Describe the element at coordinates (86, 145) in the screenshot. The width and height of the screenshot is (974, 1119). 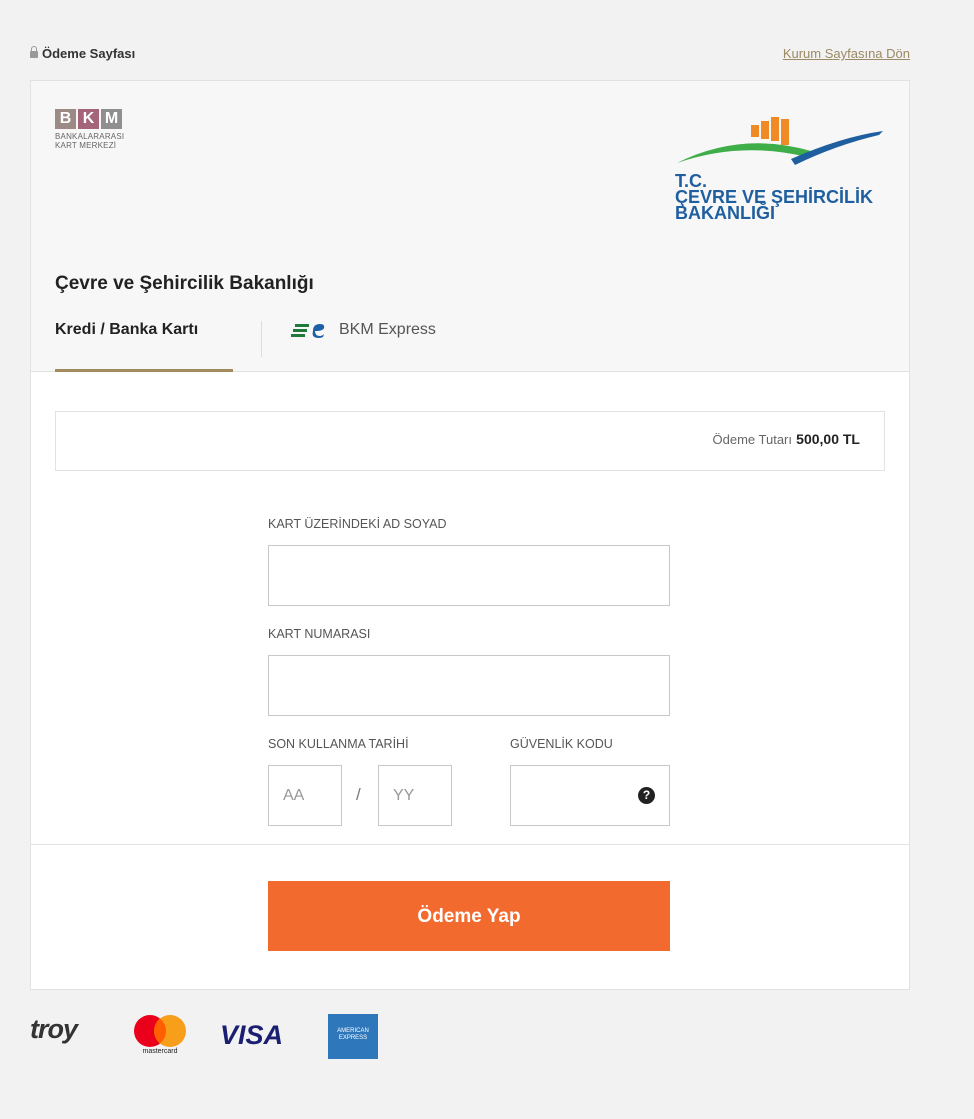
I see `bkm-logo-line2: KART MERKEZİ` at that location.